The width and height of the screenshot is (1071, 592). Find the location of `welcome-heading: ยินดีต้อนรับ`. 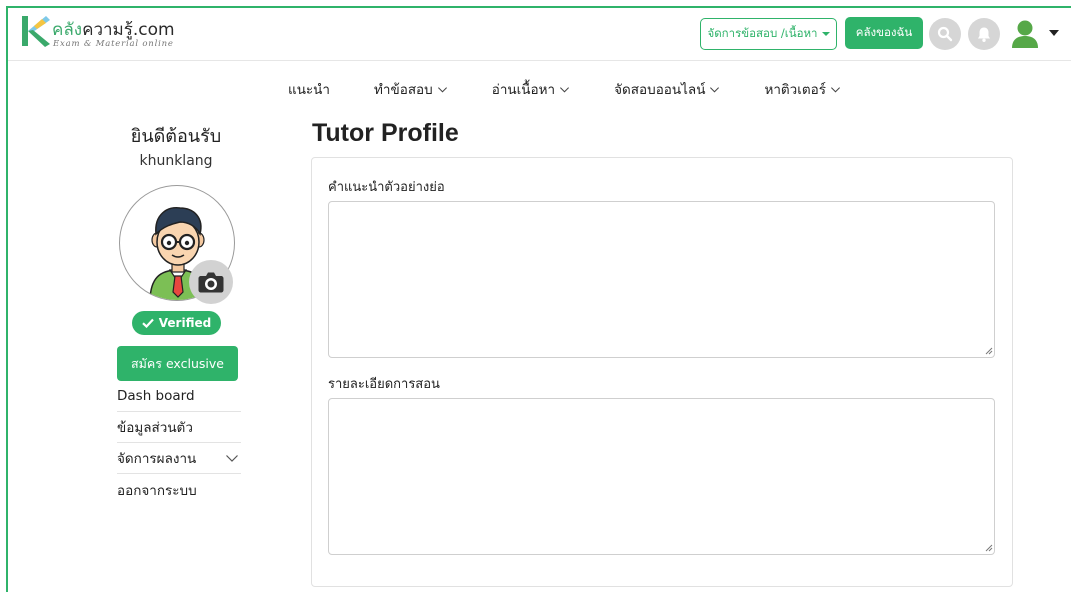

welcome-heading: ยินดีต้อนรับ is located at coordinates (176, 136).